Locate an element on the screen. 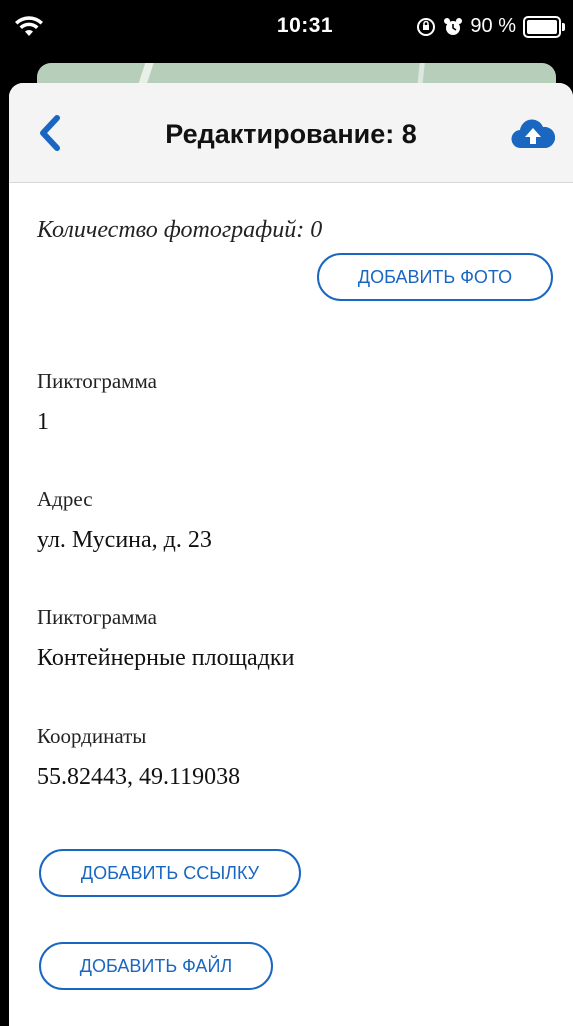  cloud-upload-icon is located at coordinates (533, 133).